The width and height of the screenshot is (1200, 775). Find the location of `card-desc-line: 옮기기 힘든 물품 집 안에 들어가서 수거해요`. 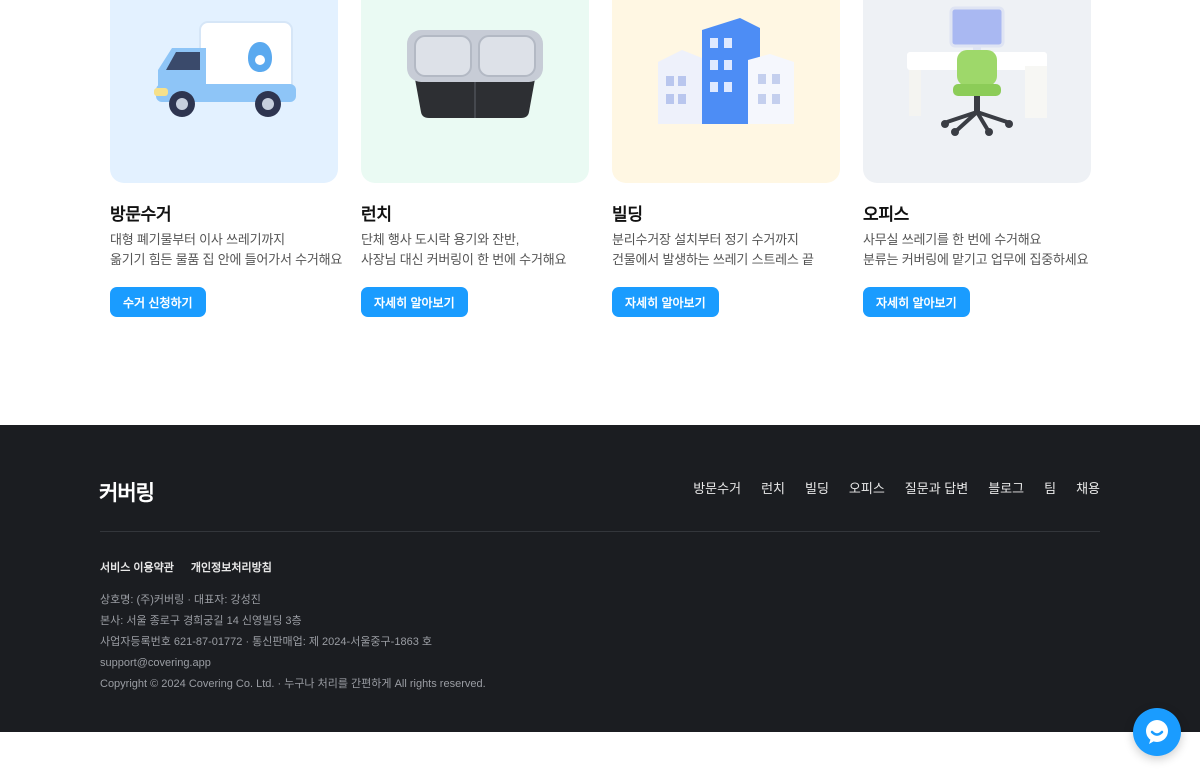

card-desc-line: 옮기기 힘든 물품 집 안에 들어가서 수거해요 is located at coordinates (226, 259).